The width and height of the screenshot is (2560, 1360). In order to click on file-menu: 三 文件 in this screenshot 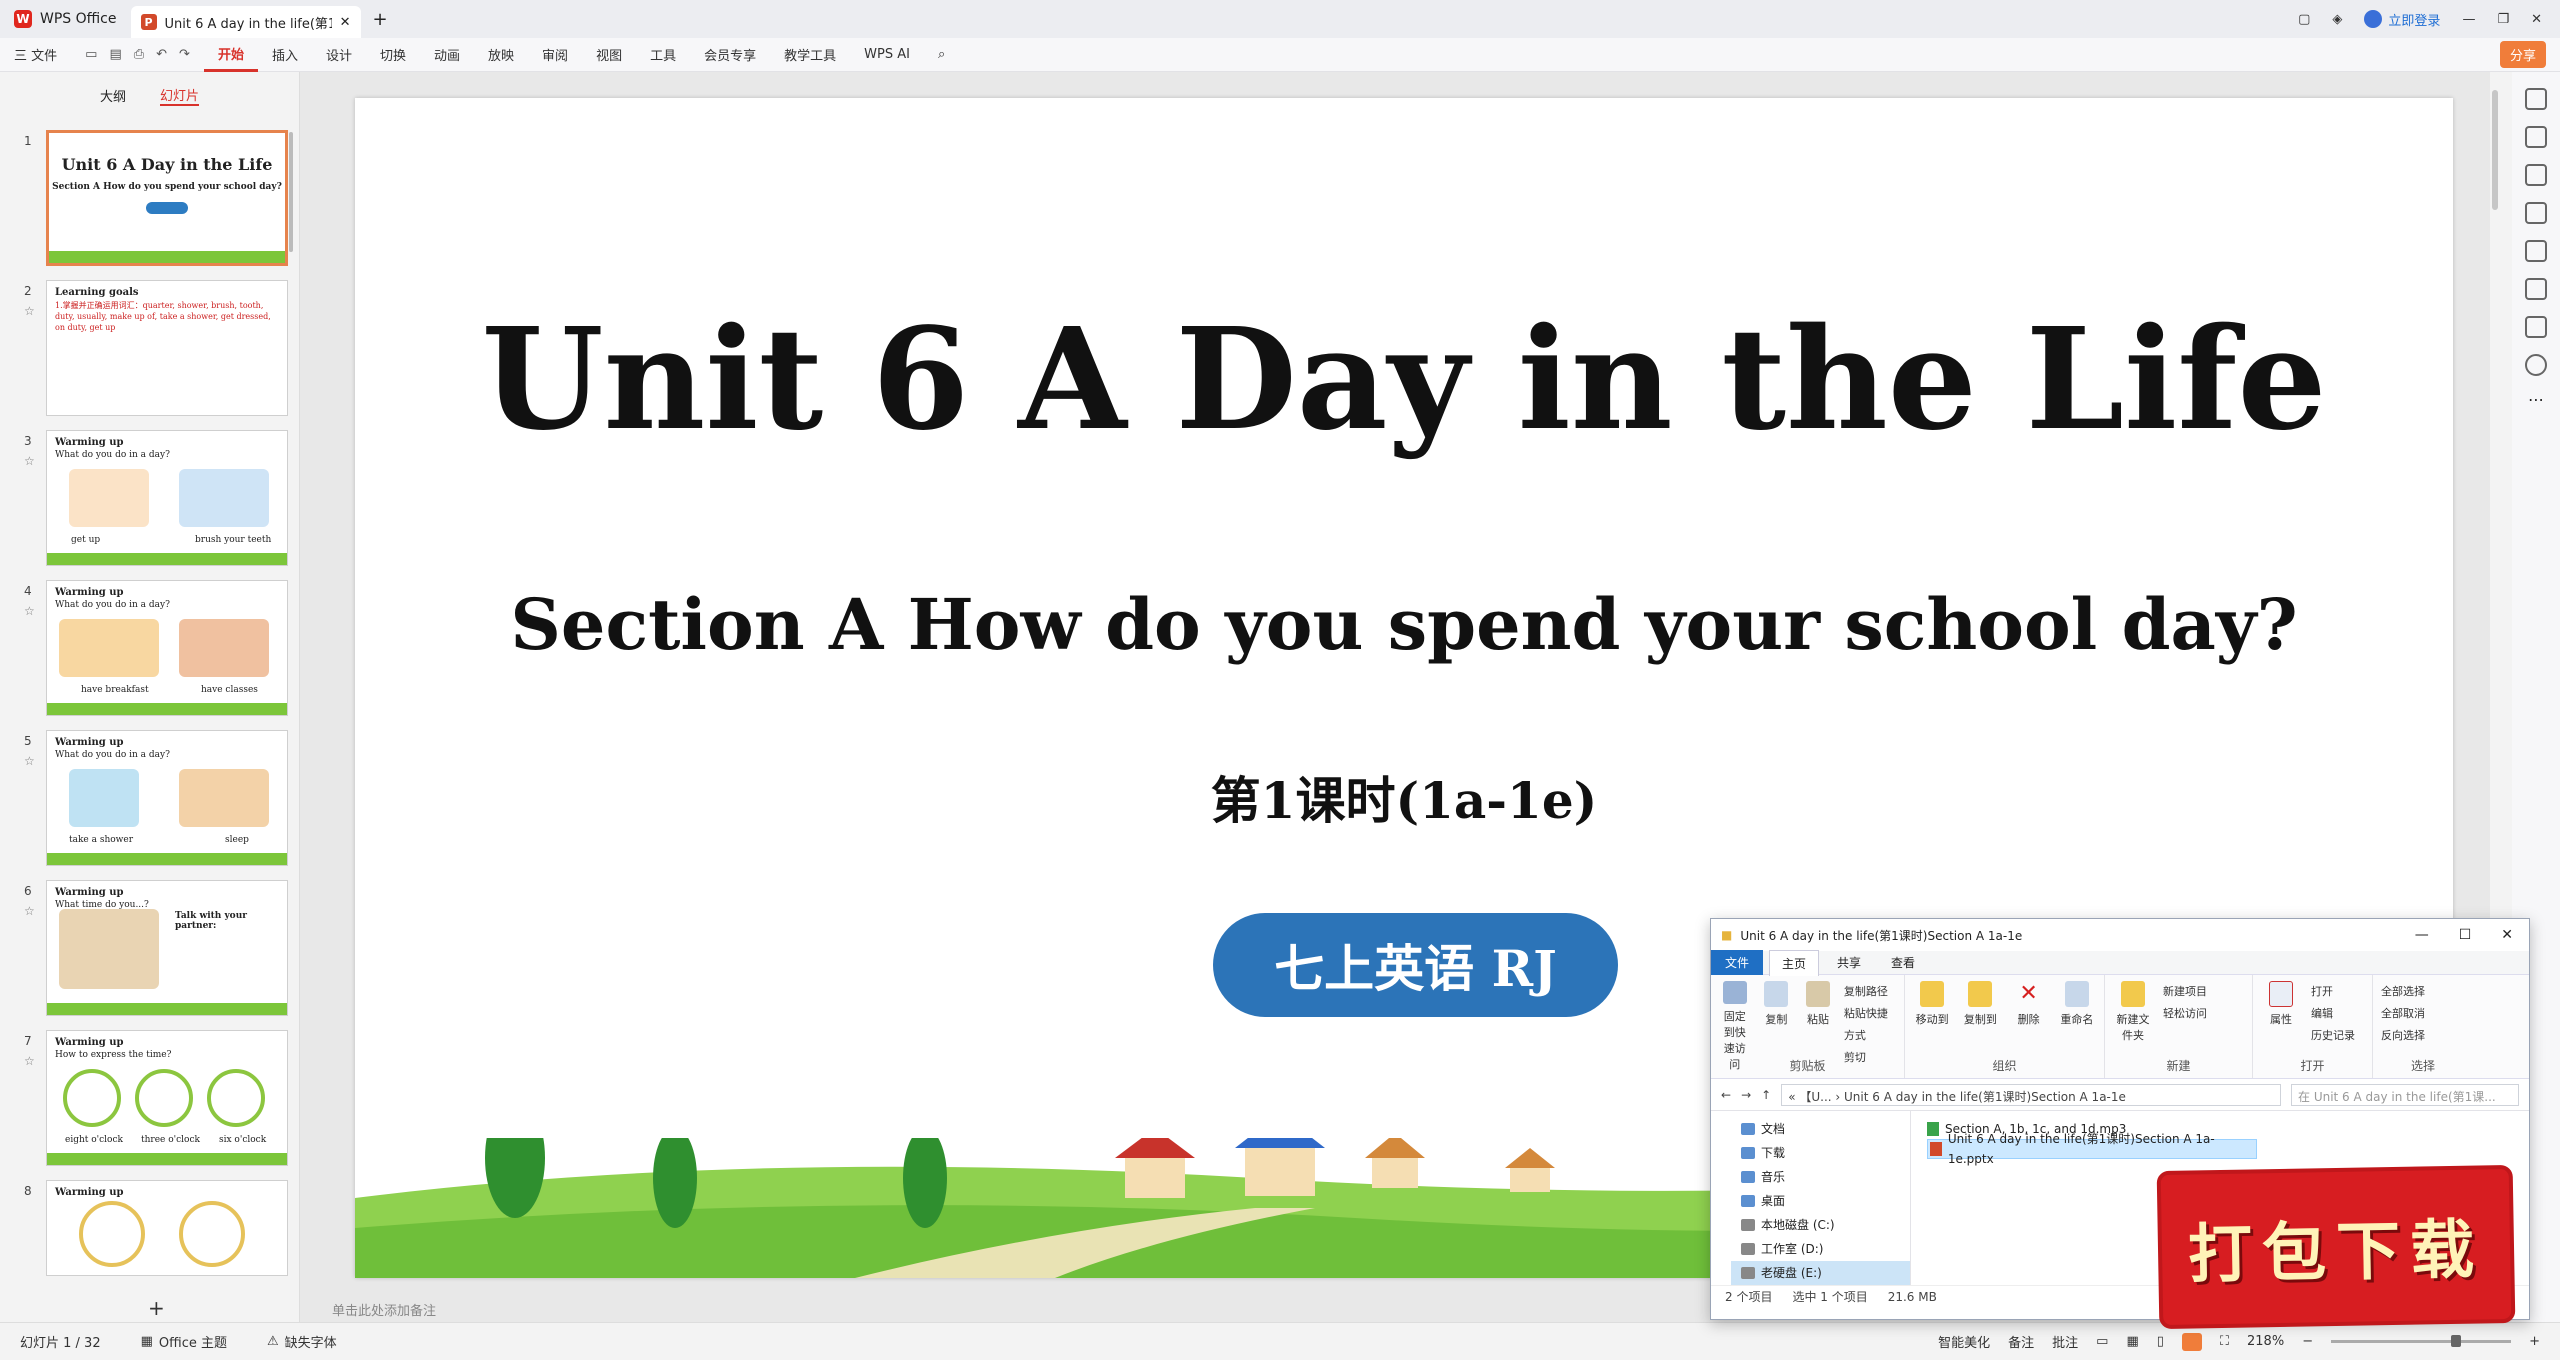, I will do `click(35, 55)`.